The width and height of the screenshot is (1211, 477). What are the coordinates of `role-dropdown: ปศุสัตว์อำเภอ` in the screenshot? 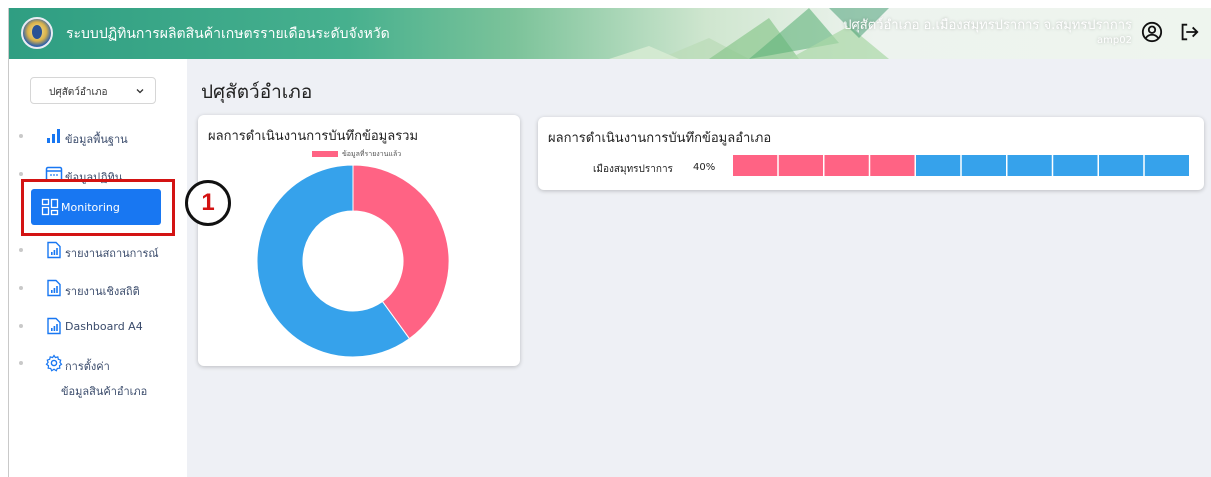 It's located at (93, 90).